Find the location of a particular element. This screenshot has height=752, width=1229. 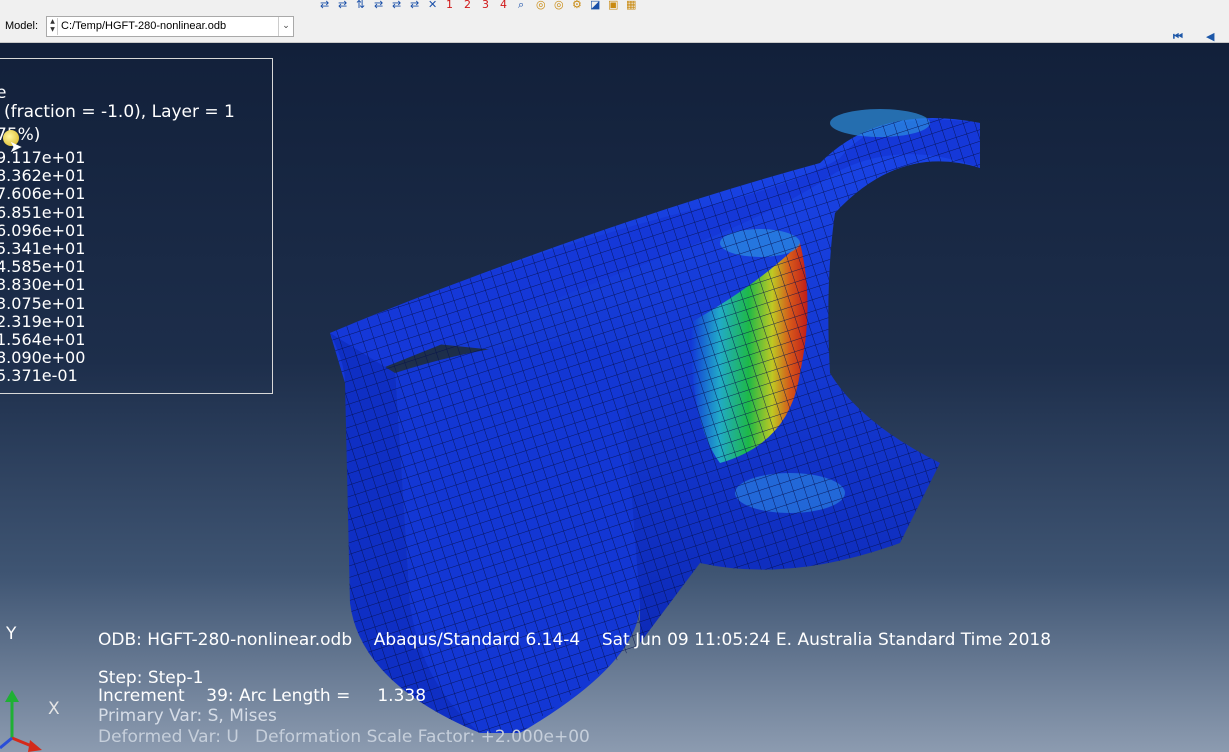

top-toolbar-strip: ⇄ ⇄ ⇅ ⇄ ⇄ ⇄ ✕ 1 2 3 4 ⌕ ◎ ◎ ⚙ ◪ ▣ ▦ is located at coordinates (614, 6).